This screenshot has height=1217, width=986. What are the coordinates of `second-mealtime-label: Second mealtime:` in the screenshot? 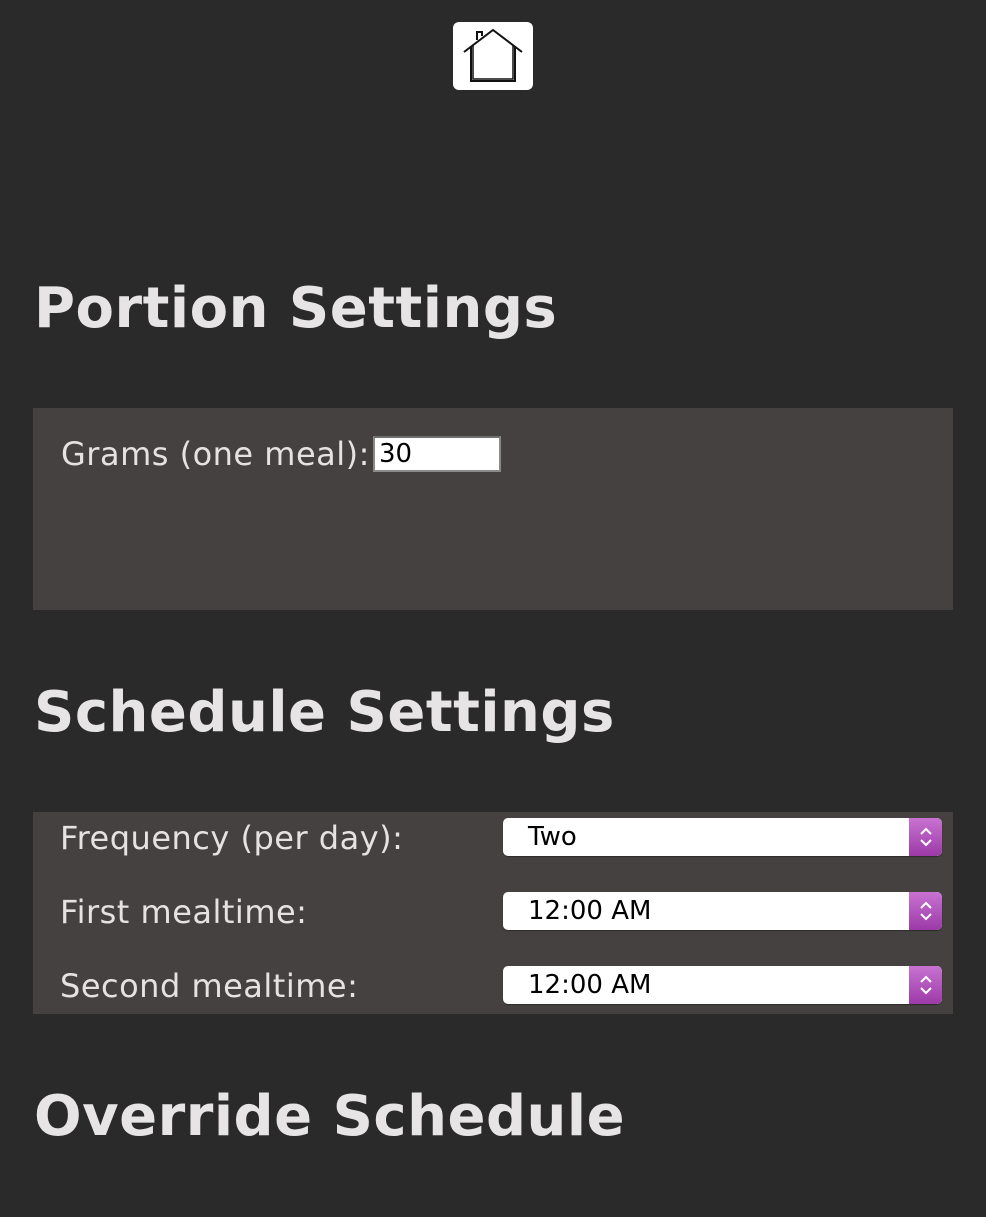 It's located at (209, 986).